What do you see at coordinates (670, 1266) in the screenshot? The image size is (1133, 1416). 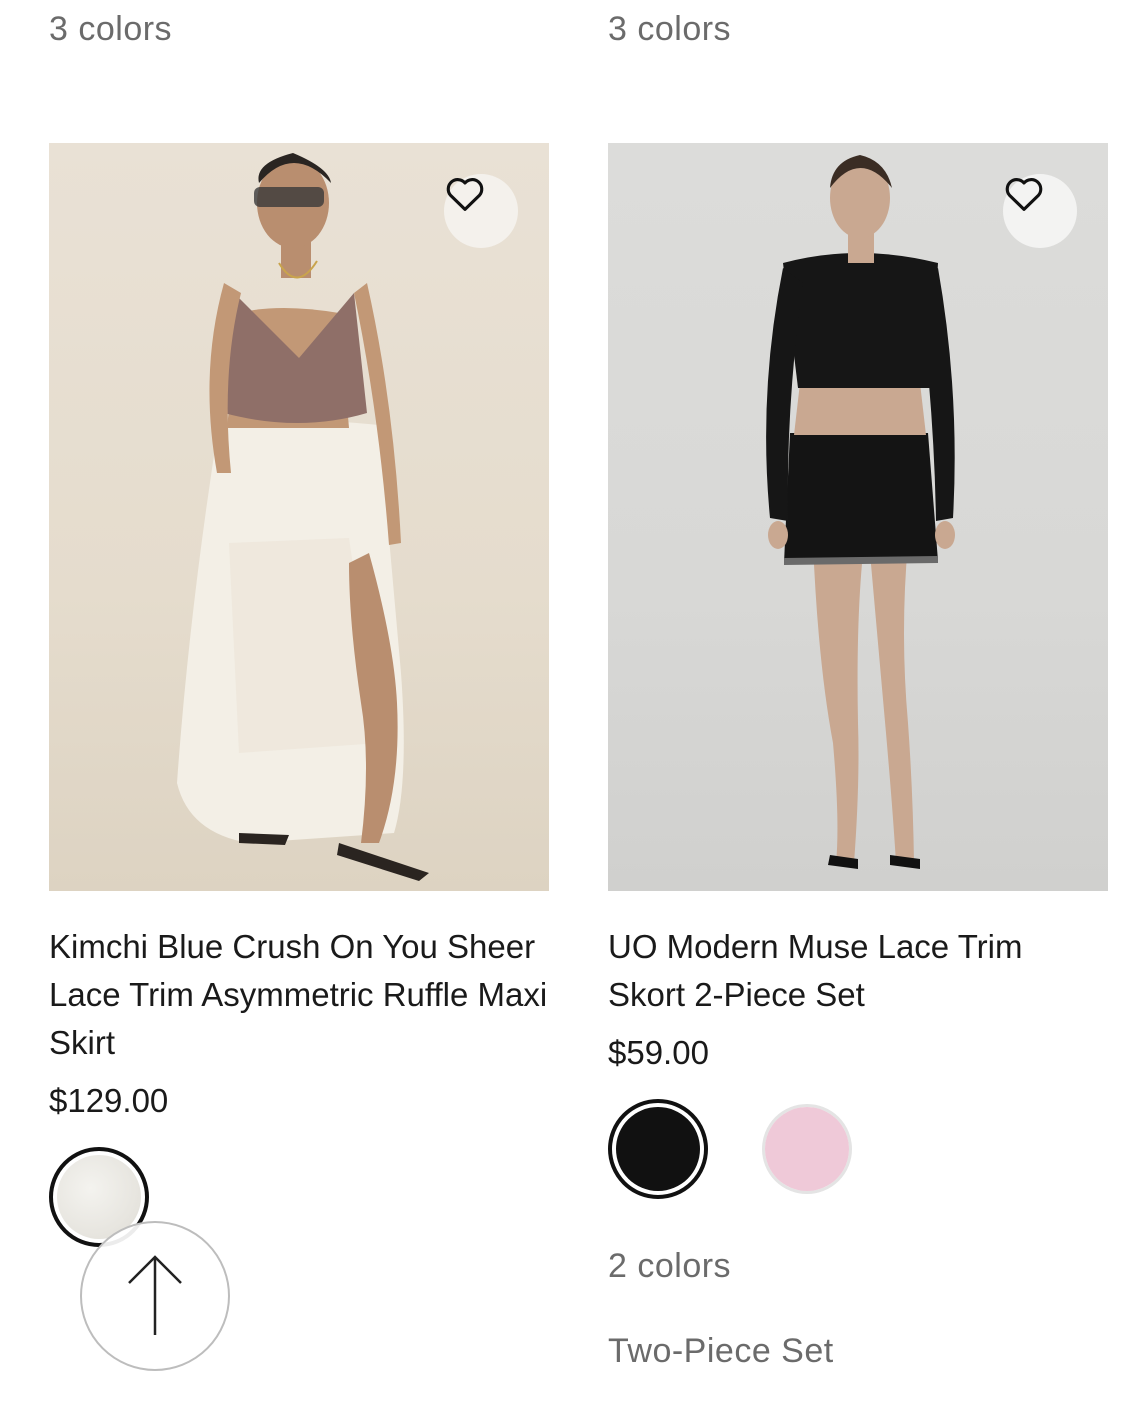 I see `color-count: 2 colors` at bounding box center [670, 1266].